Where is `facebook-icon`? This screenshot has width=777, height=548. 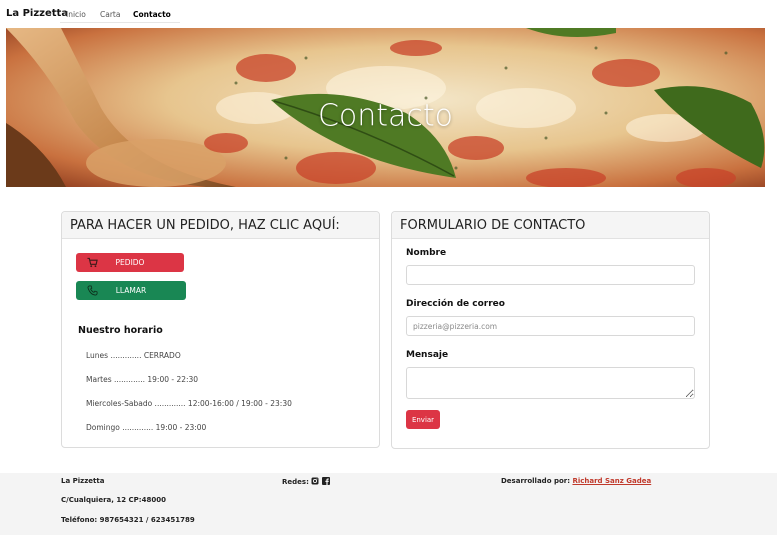
facebook-icon is located at coordinates (325, 481).